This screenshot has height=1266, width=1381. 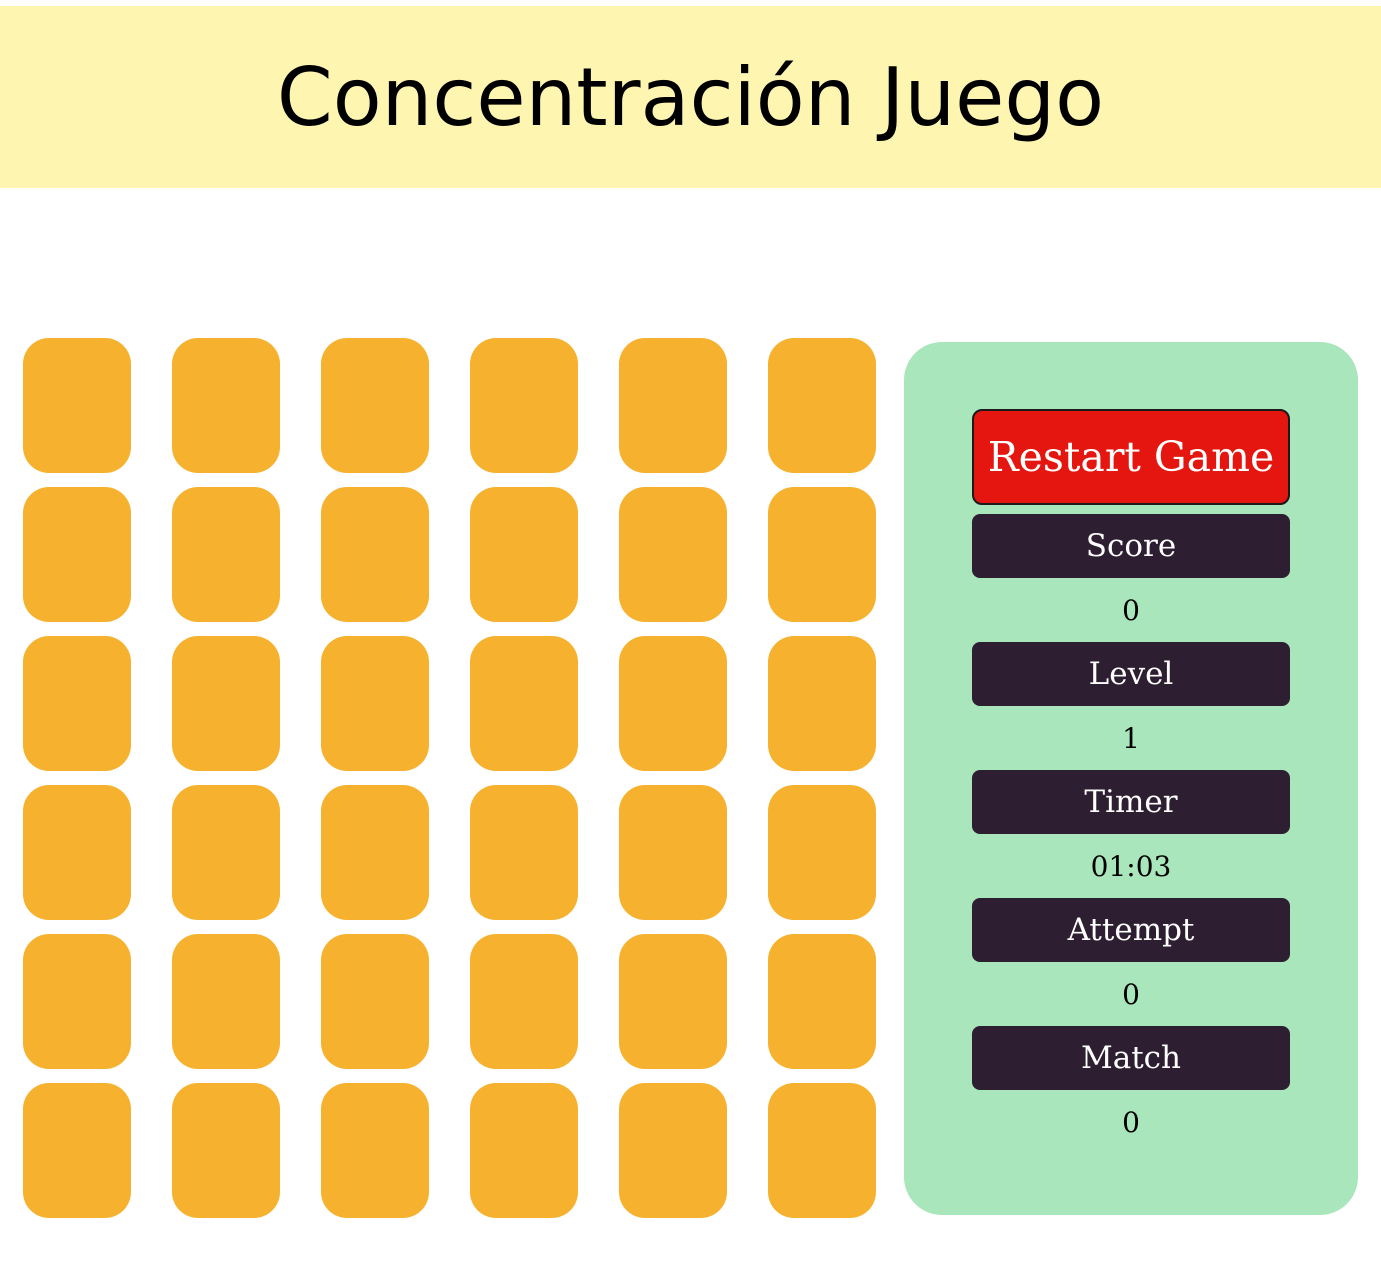 What do you see at coordinates (822, 554) in the screenshot?
I see `card-r2-c6` at bounding box center [822, 554].